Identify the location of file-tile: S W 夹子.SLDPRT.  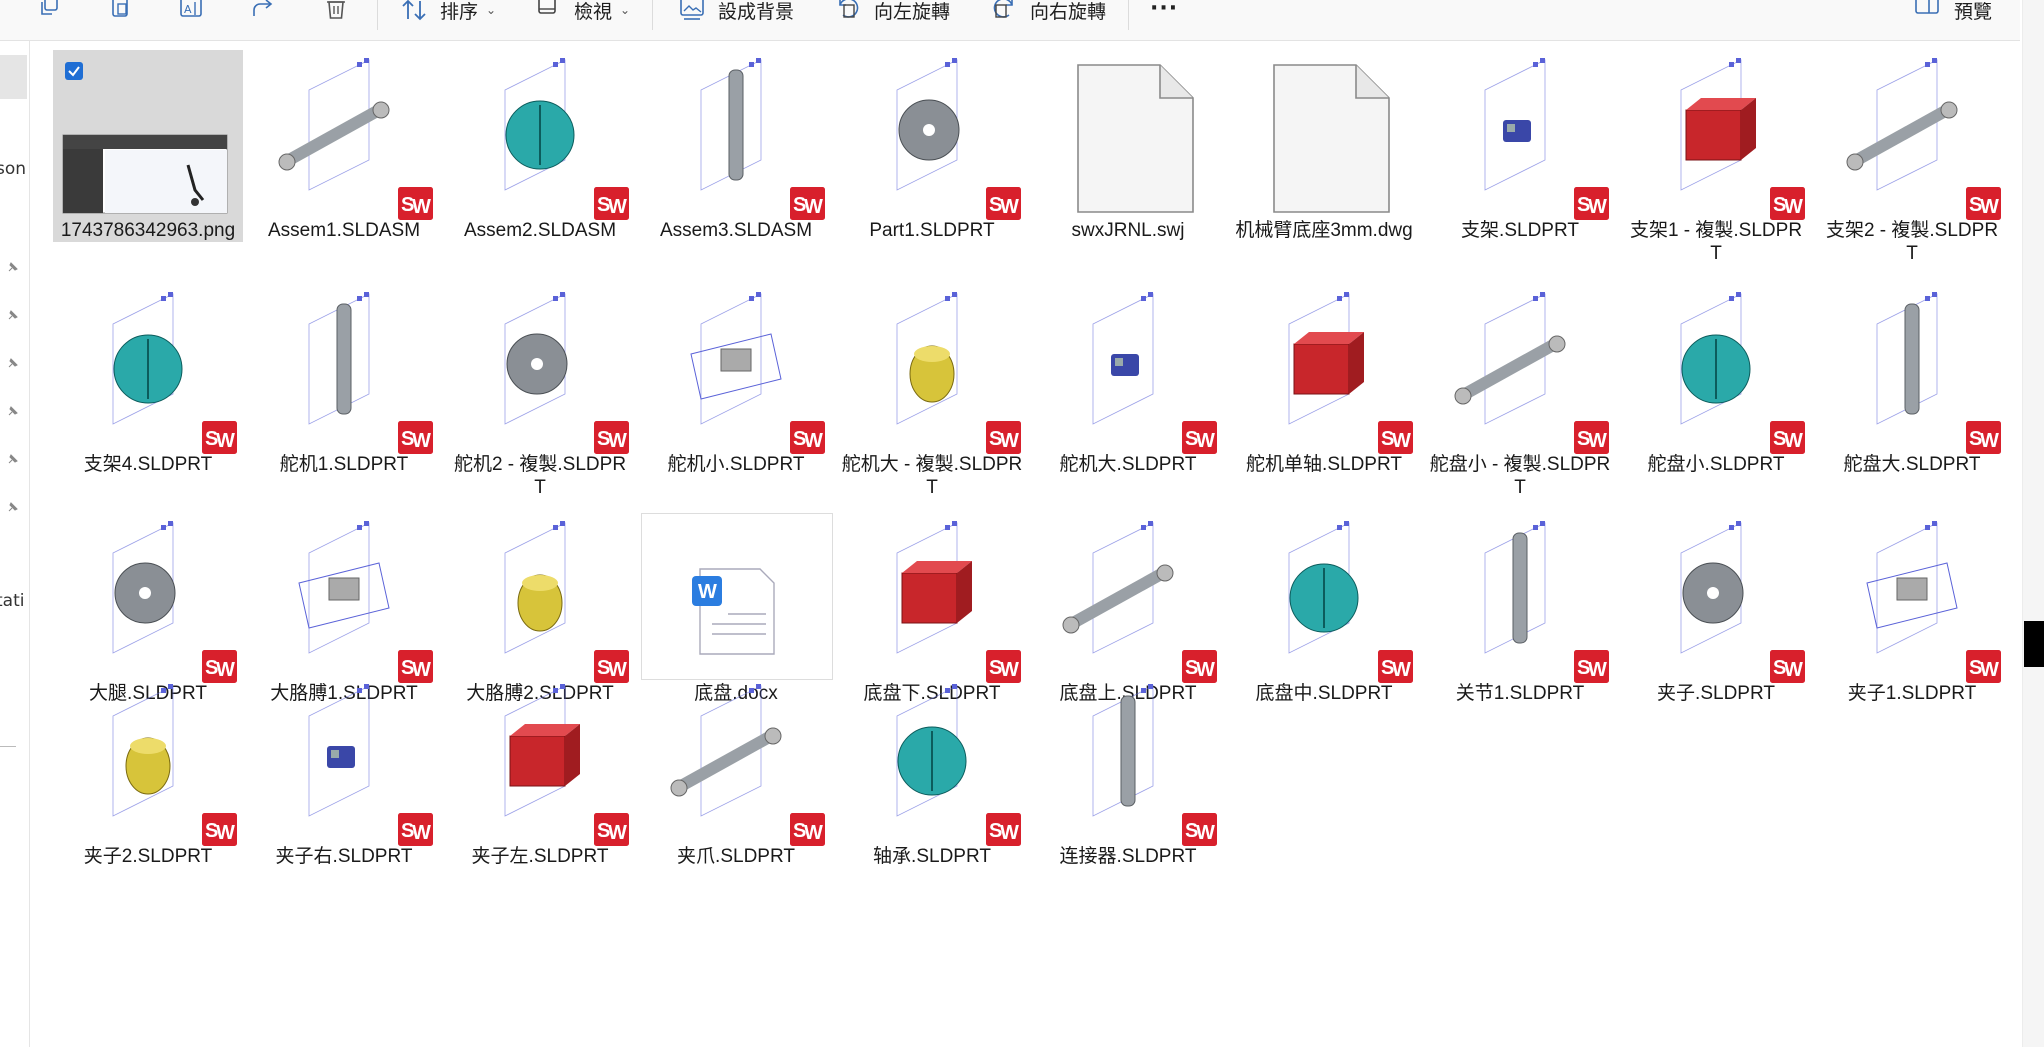
(1716, 609).